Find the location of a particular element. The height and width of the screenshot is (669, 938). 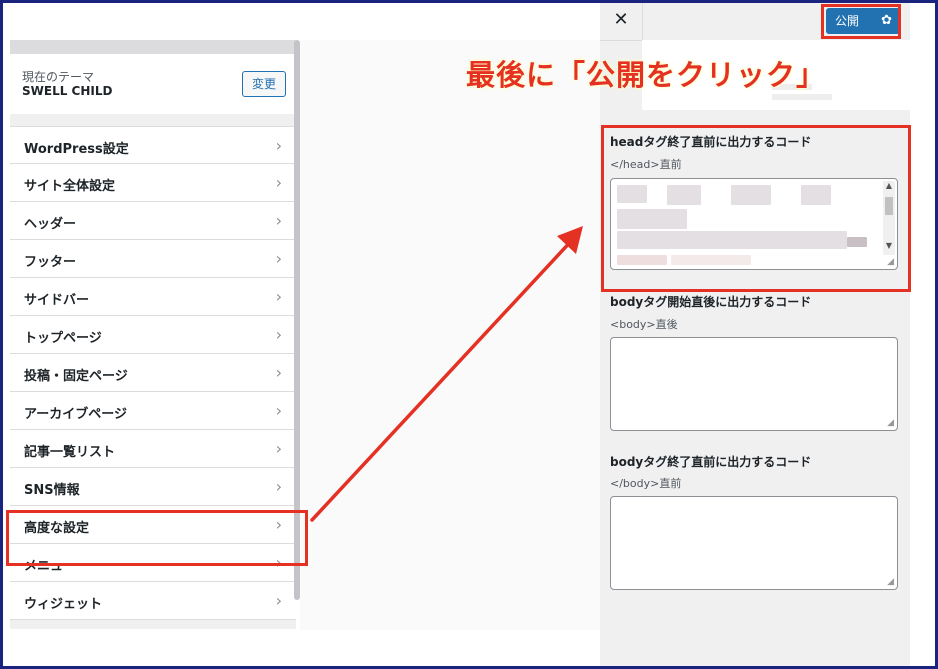

close-icon: ✕ is located at coordinates (621, 19).